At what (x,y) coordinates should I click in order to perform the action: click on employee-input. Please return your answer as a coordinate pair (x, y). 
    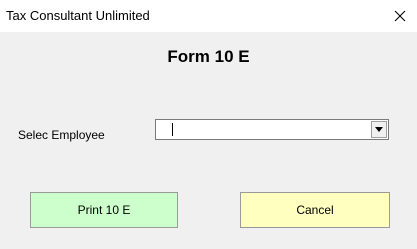
    Looking at the image, I should click on (263, 129).